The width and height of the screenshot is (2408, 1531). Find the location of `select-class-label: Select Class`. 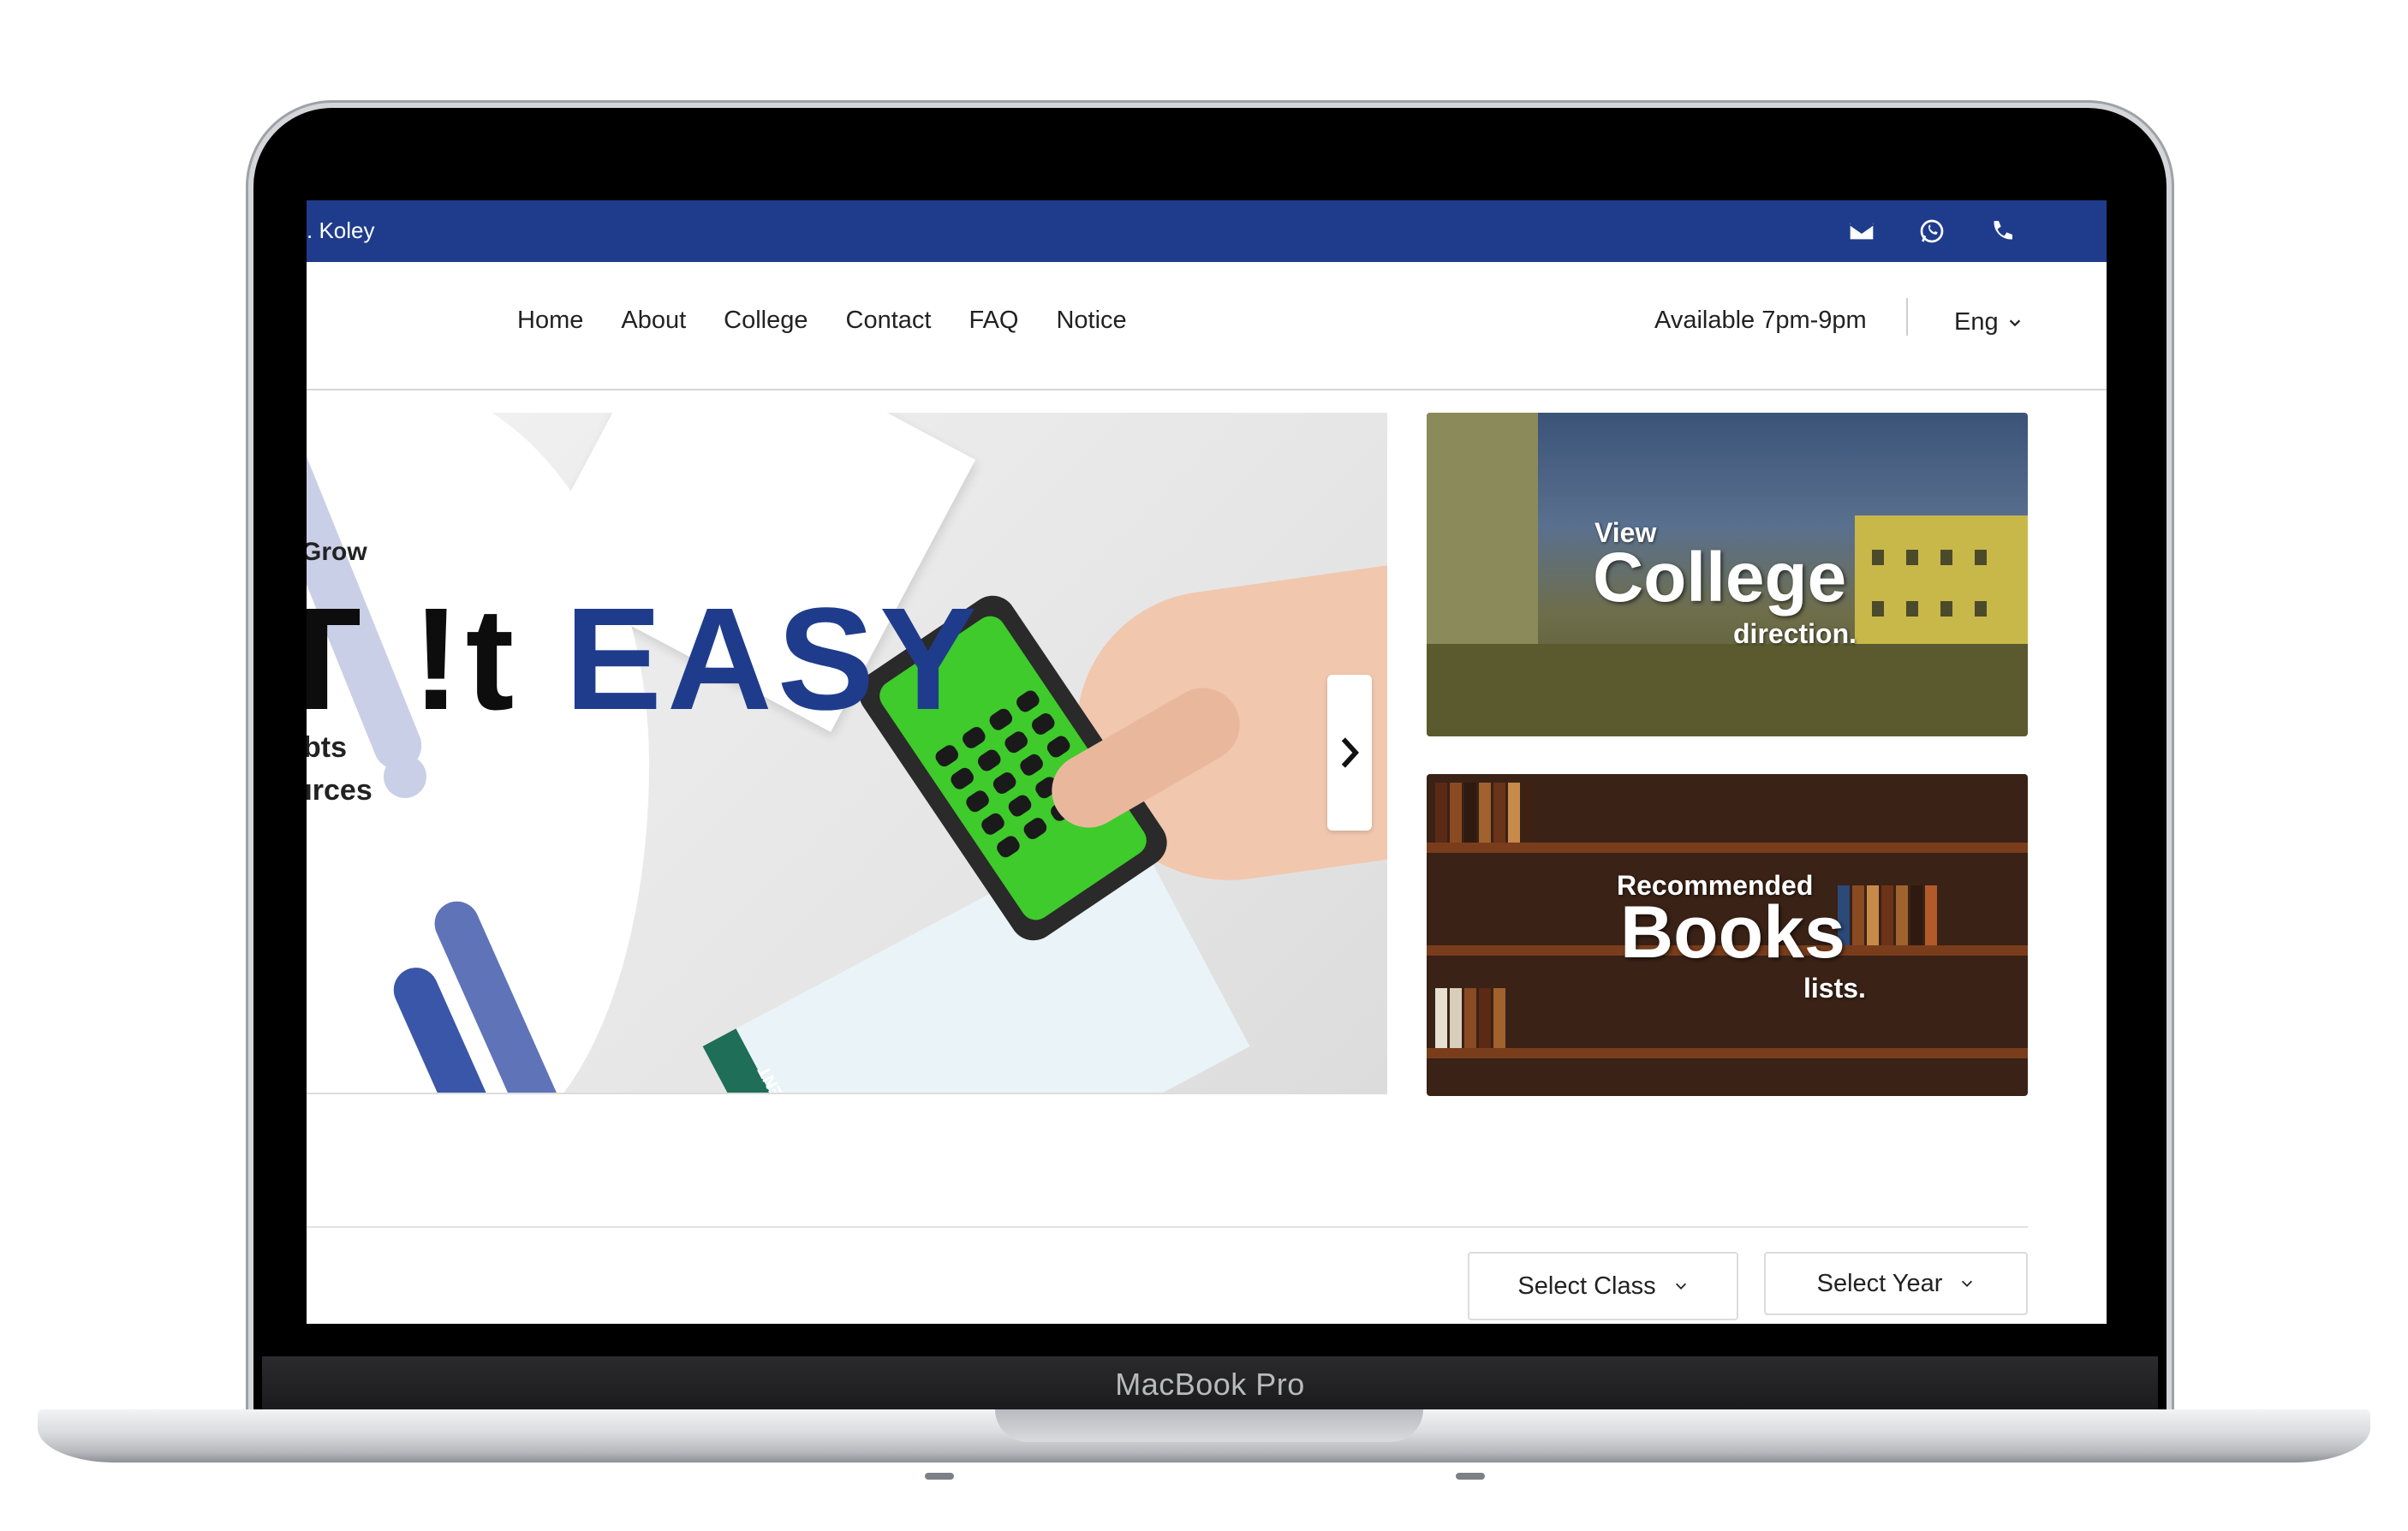

select-class-label: Select Class is located at coordinates (1586, 1286).